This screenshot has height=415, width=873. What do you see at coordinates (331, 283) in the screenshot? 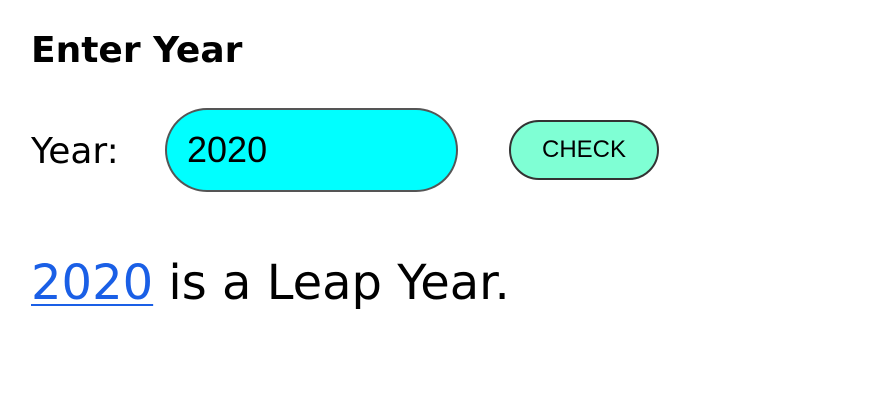
I see `result-text: is a Leap Year.` at bounding box center [331, 283].